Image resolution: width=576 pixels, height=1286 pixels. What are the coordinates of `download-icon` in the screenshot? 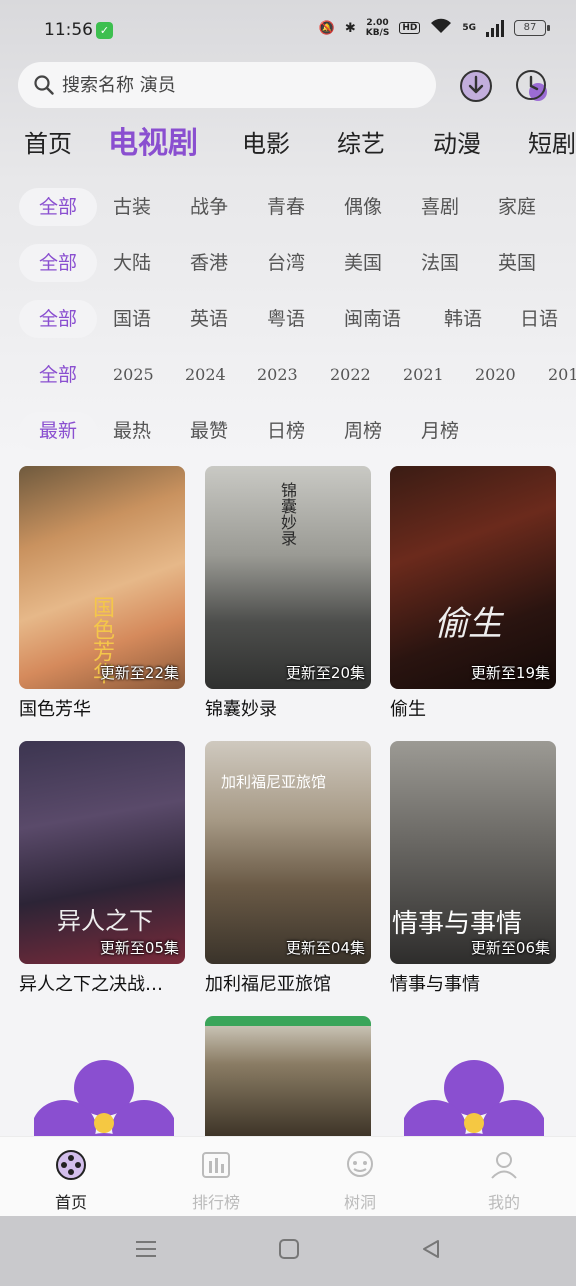 It's located at (476, 86).